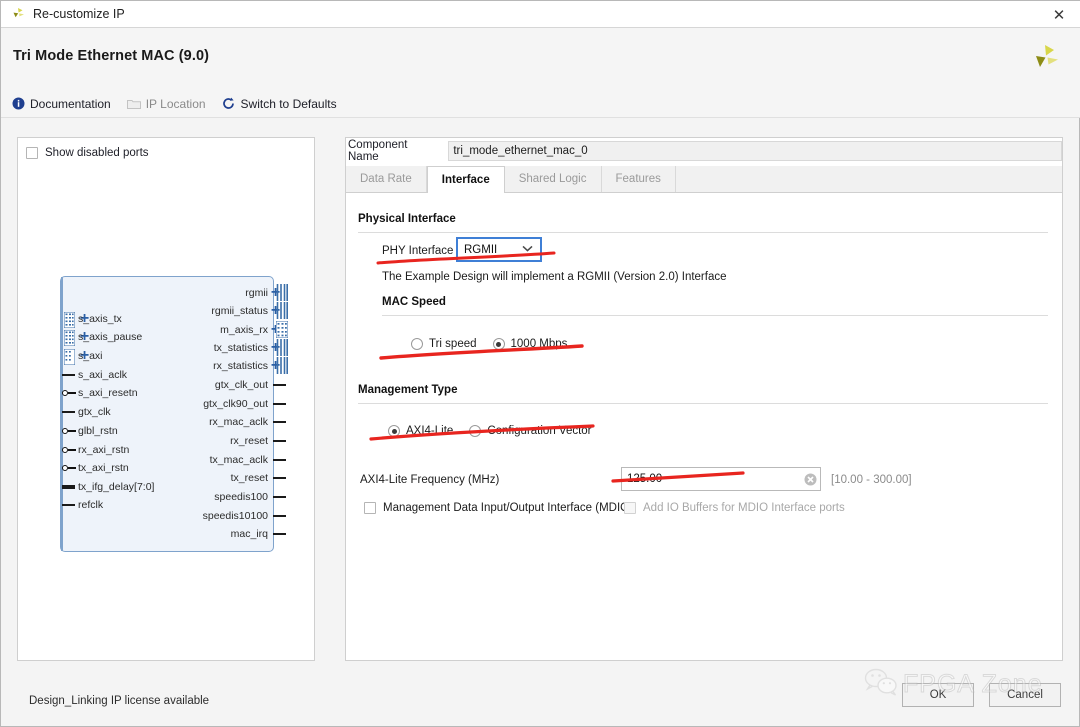 The image size is (1080, 727). Describe the element at coordinates (256, 293) in the screenshot. I see `port-label-right: rgmii` at that location.